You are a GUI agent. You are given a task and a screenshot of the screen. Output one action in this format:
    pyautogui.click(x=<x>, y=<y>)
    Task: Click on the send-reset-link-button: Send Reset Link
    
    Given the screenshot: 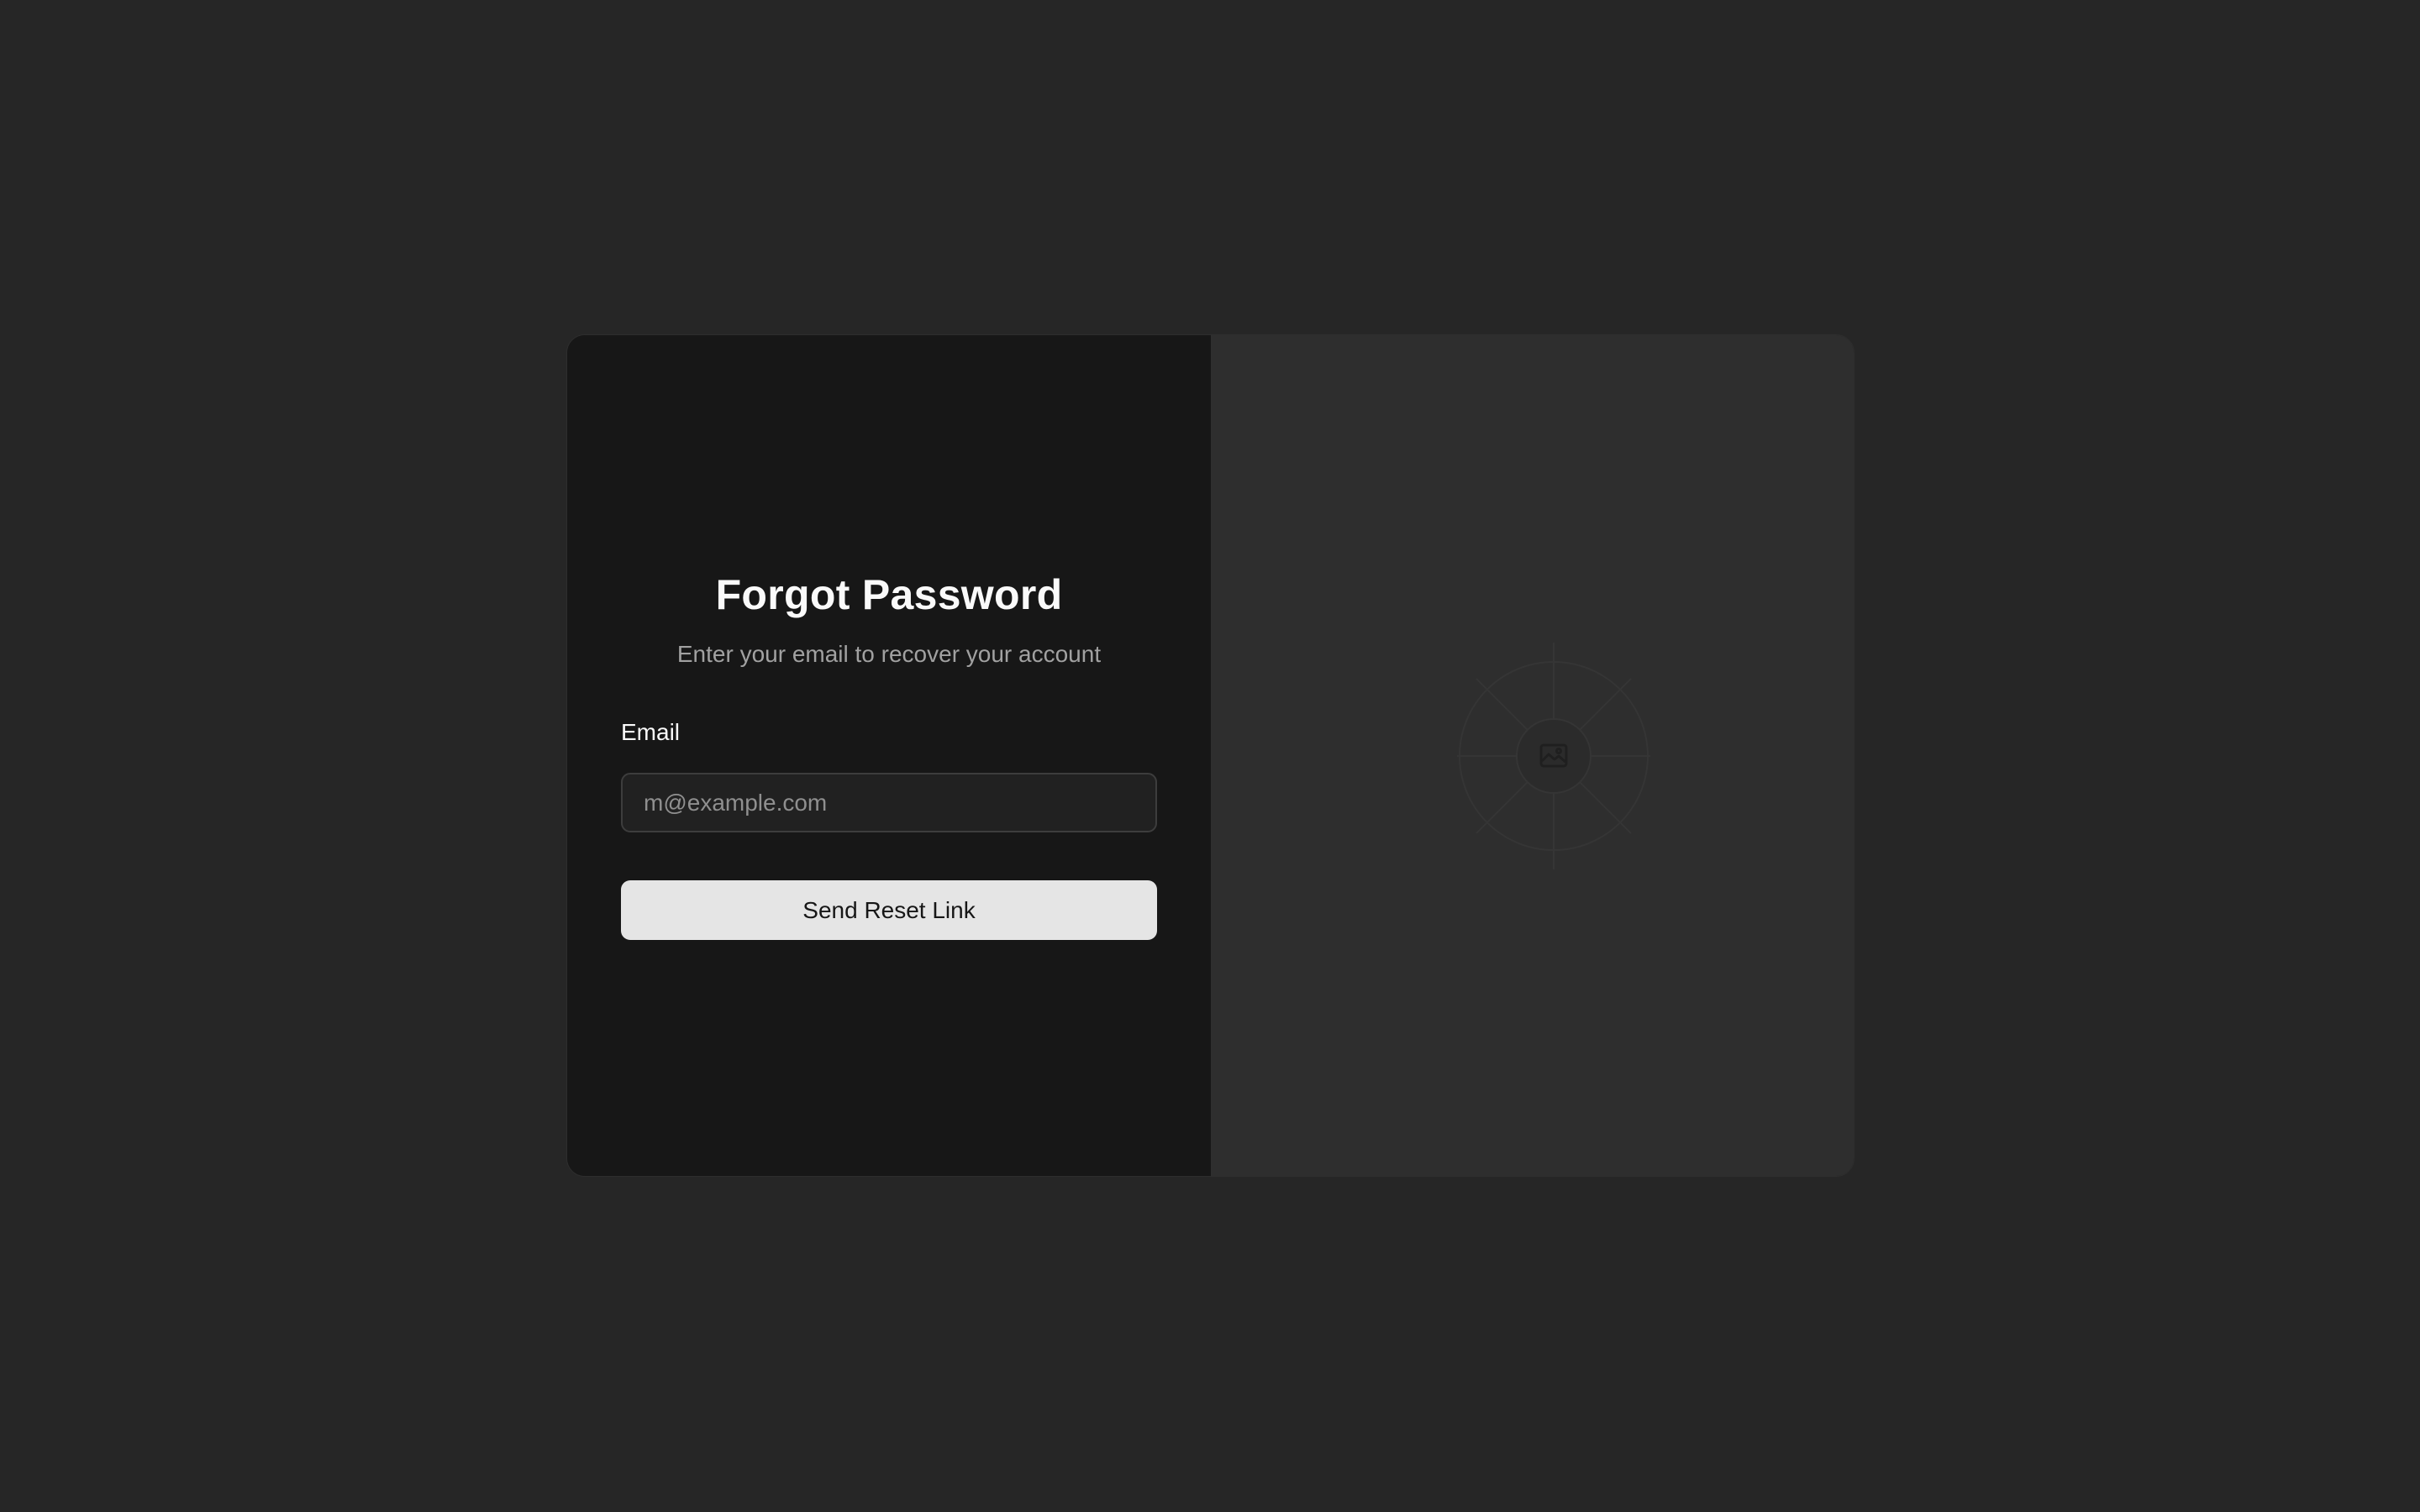 What is the action you would take?
    pyautogui.click(x=889, y=910)
    